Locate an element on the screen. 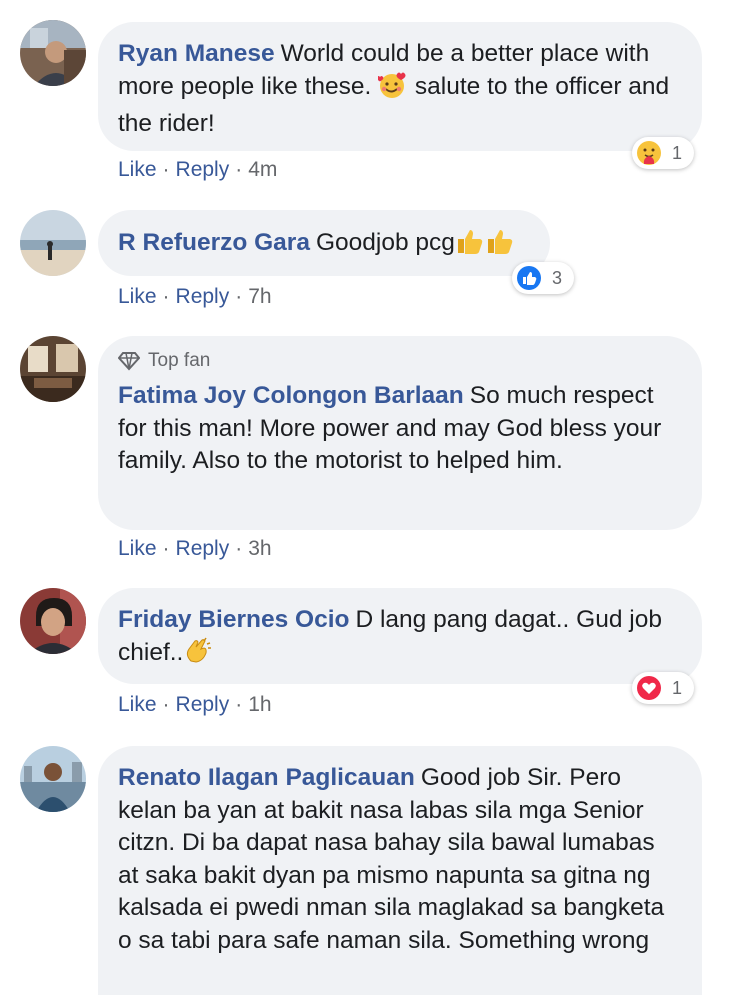  comment-actions: Like · Reply · 4m is located at coordinates (197, 170).